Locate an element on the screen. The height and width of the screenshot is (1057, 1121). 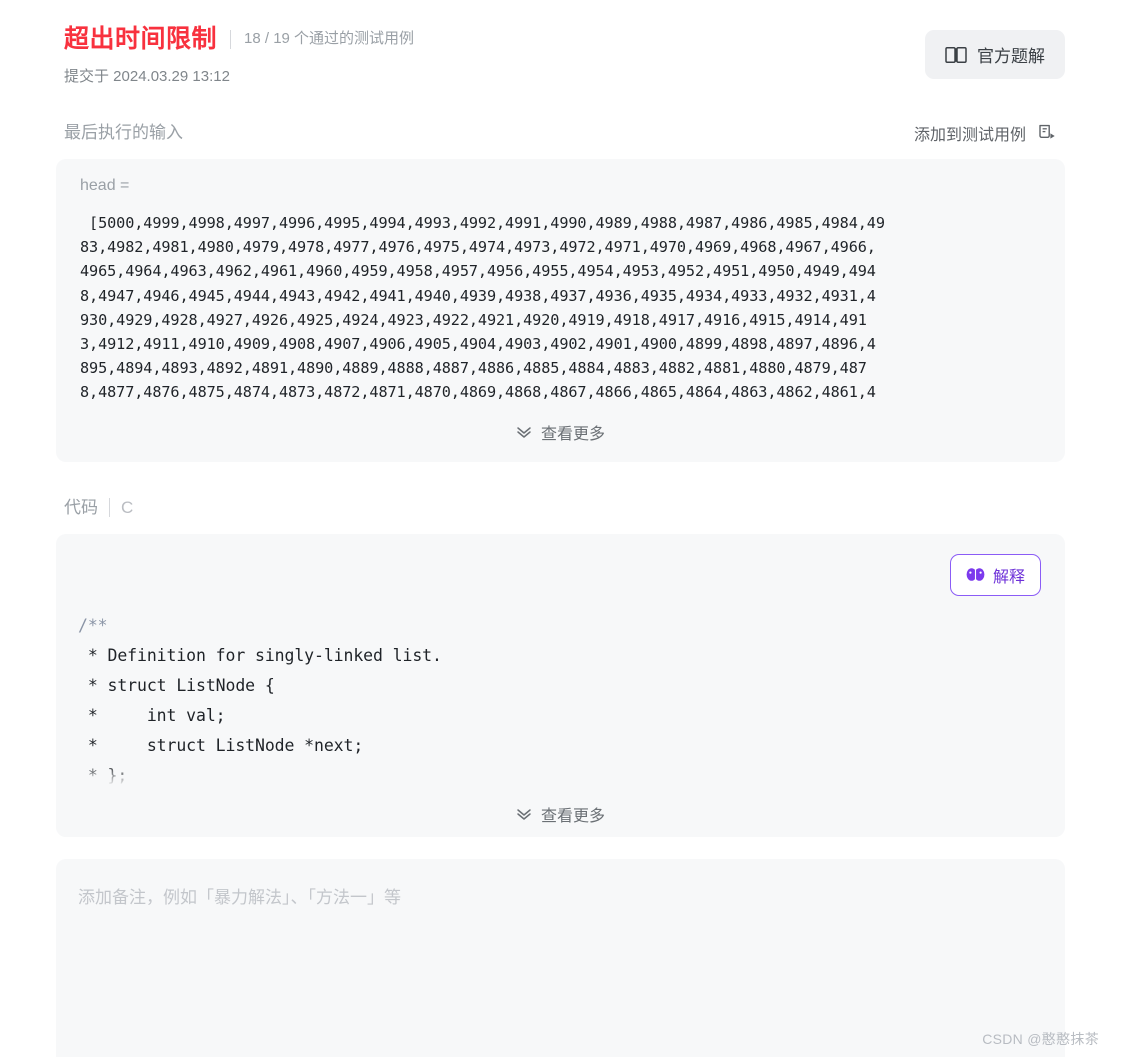
input-show-more-label: 查看更多 is located at coordinates (572, 434).